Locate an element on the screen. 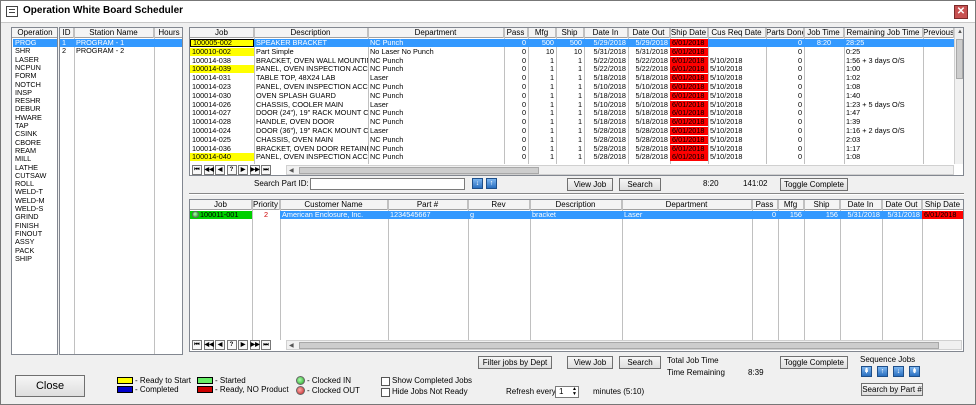  jobs-cell-ship-date: 6/01/2018 is located at coordinates (689, 78).